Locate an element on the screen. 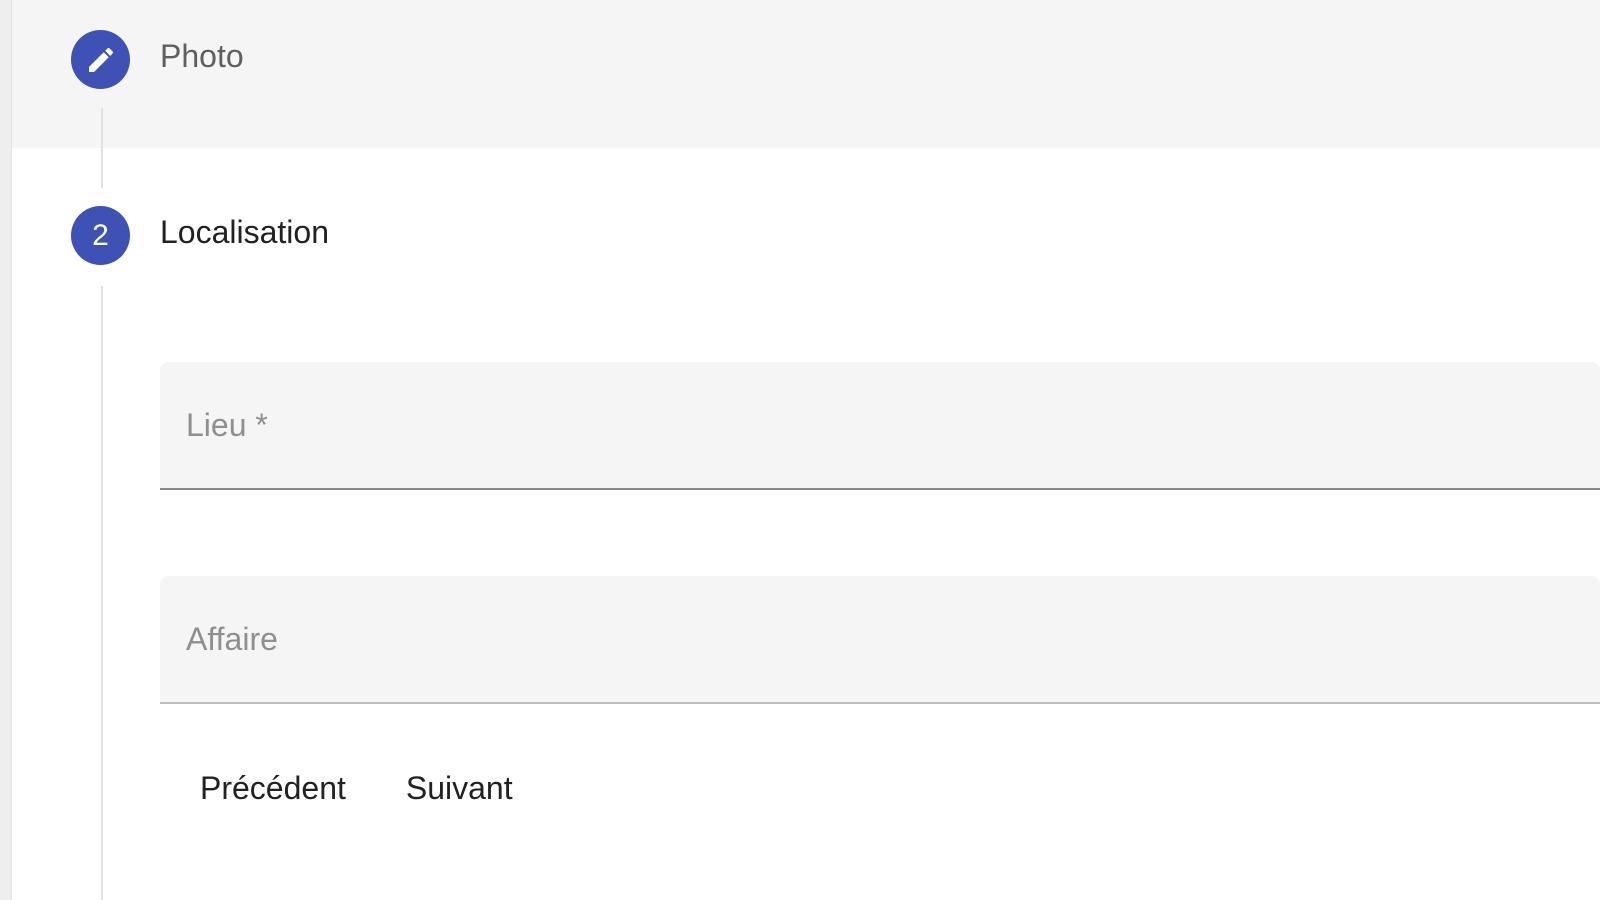  lieu-input is located at coordinates (880, 425).